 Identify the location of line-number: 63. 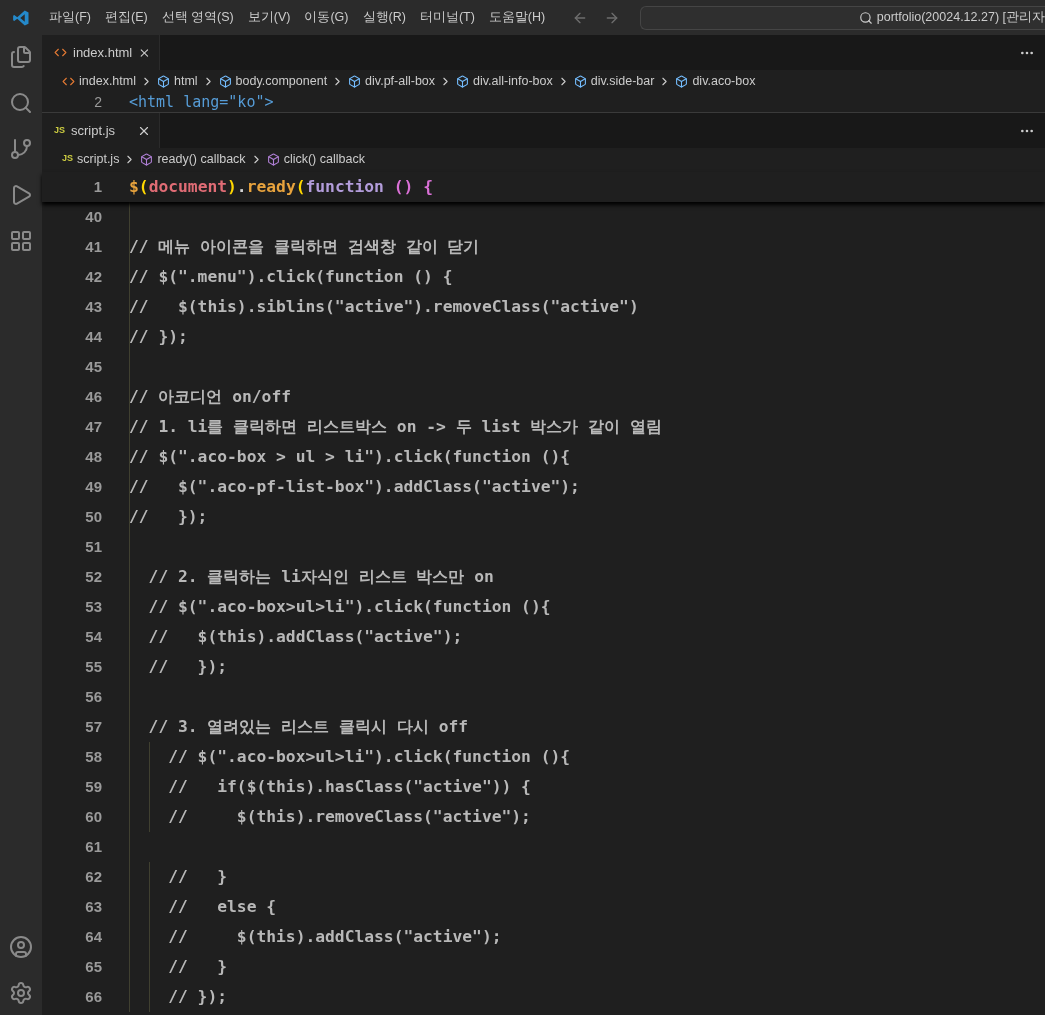
(93, 906).